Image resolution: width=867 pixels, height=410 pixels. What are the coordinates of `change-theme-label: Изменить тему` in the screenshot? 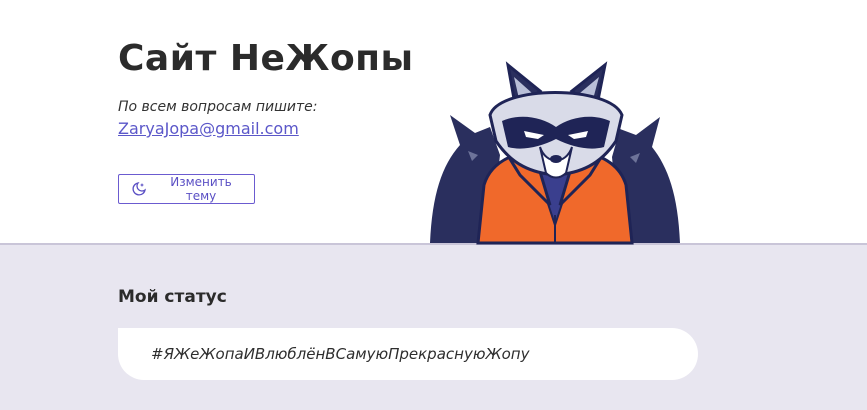 It's located at (201, 189).